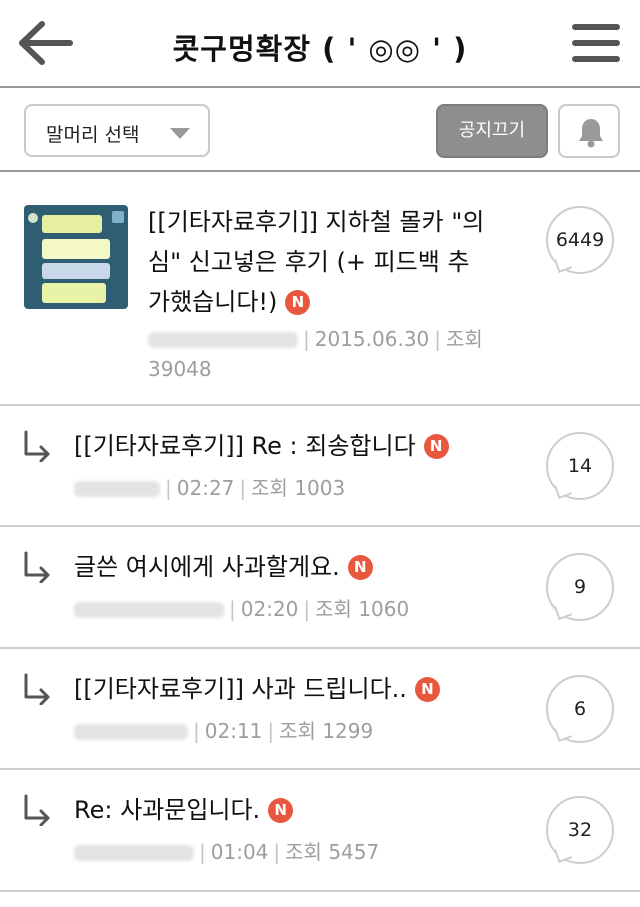  I want to click on post-date: 02:20, so click(269, 609).